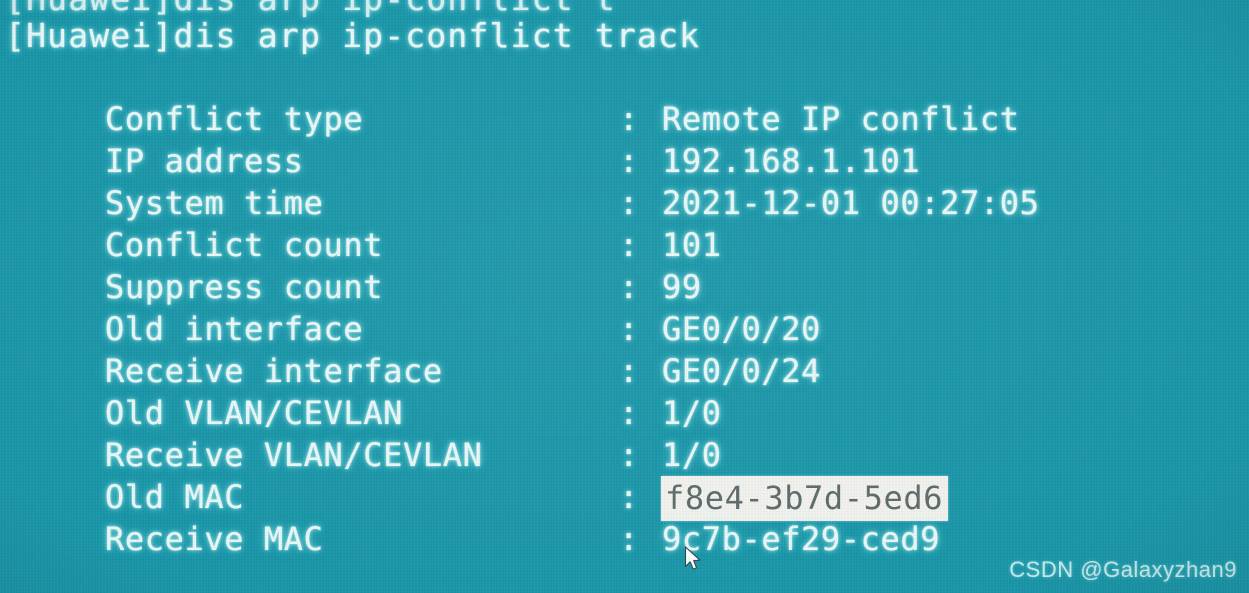 This screenshot has width=1249, height=593. I want to click on output-row-value: 9c7b-ef29-ced9, so click(801, 539).